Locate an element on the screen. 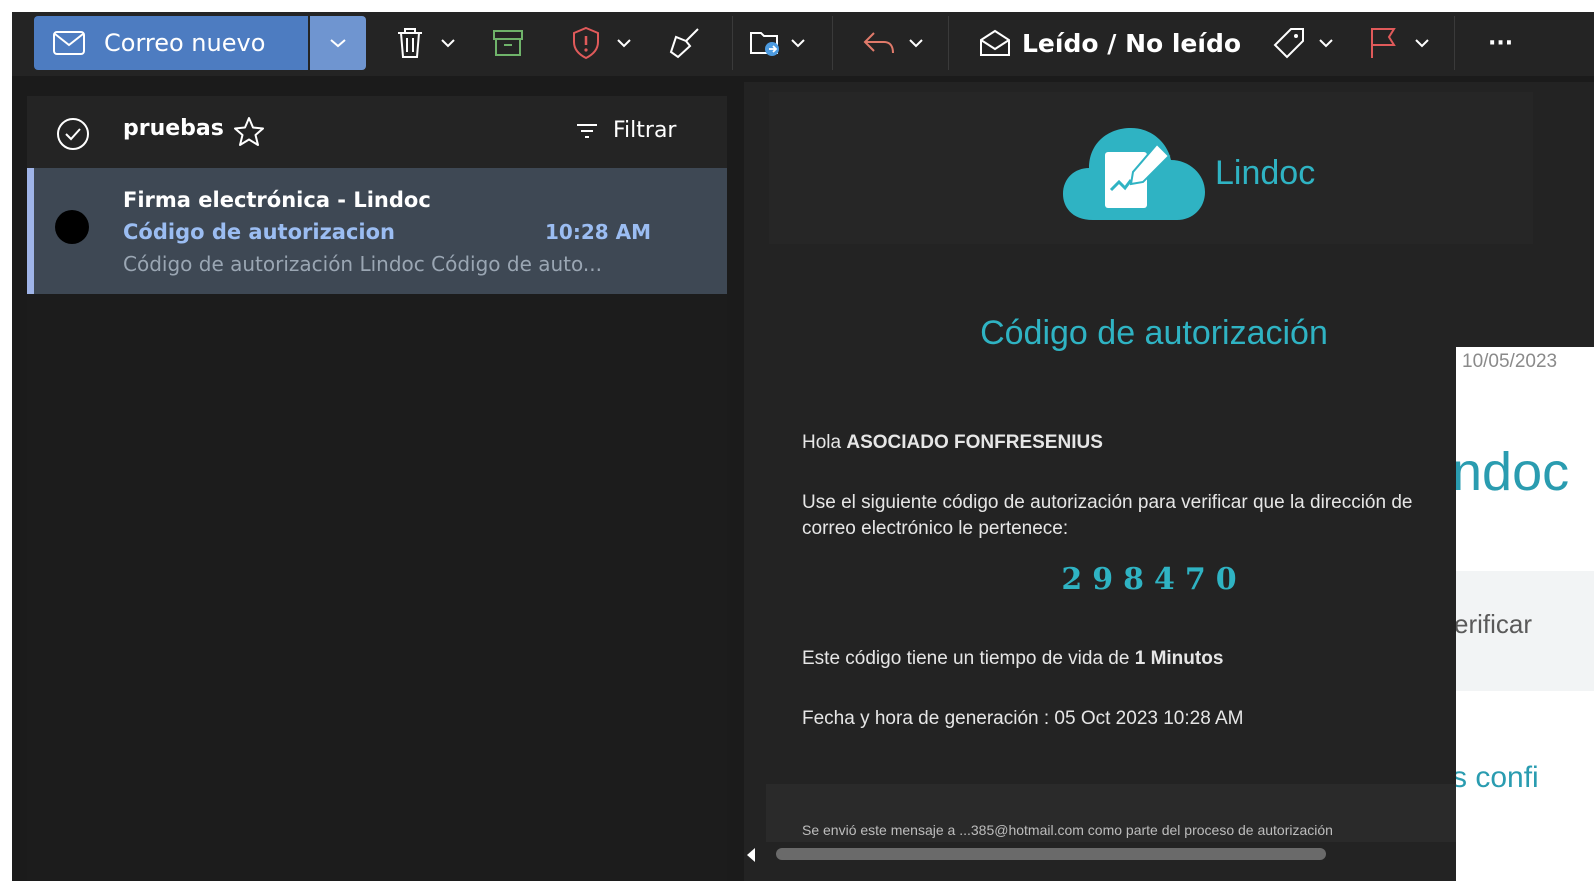 The image size is (1594, 881). star-icon is located at coordinates (249, 132).